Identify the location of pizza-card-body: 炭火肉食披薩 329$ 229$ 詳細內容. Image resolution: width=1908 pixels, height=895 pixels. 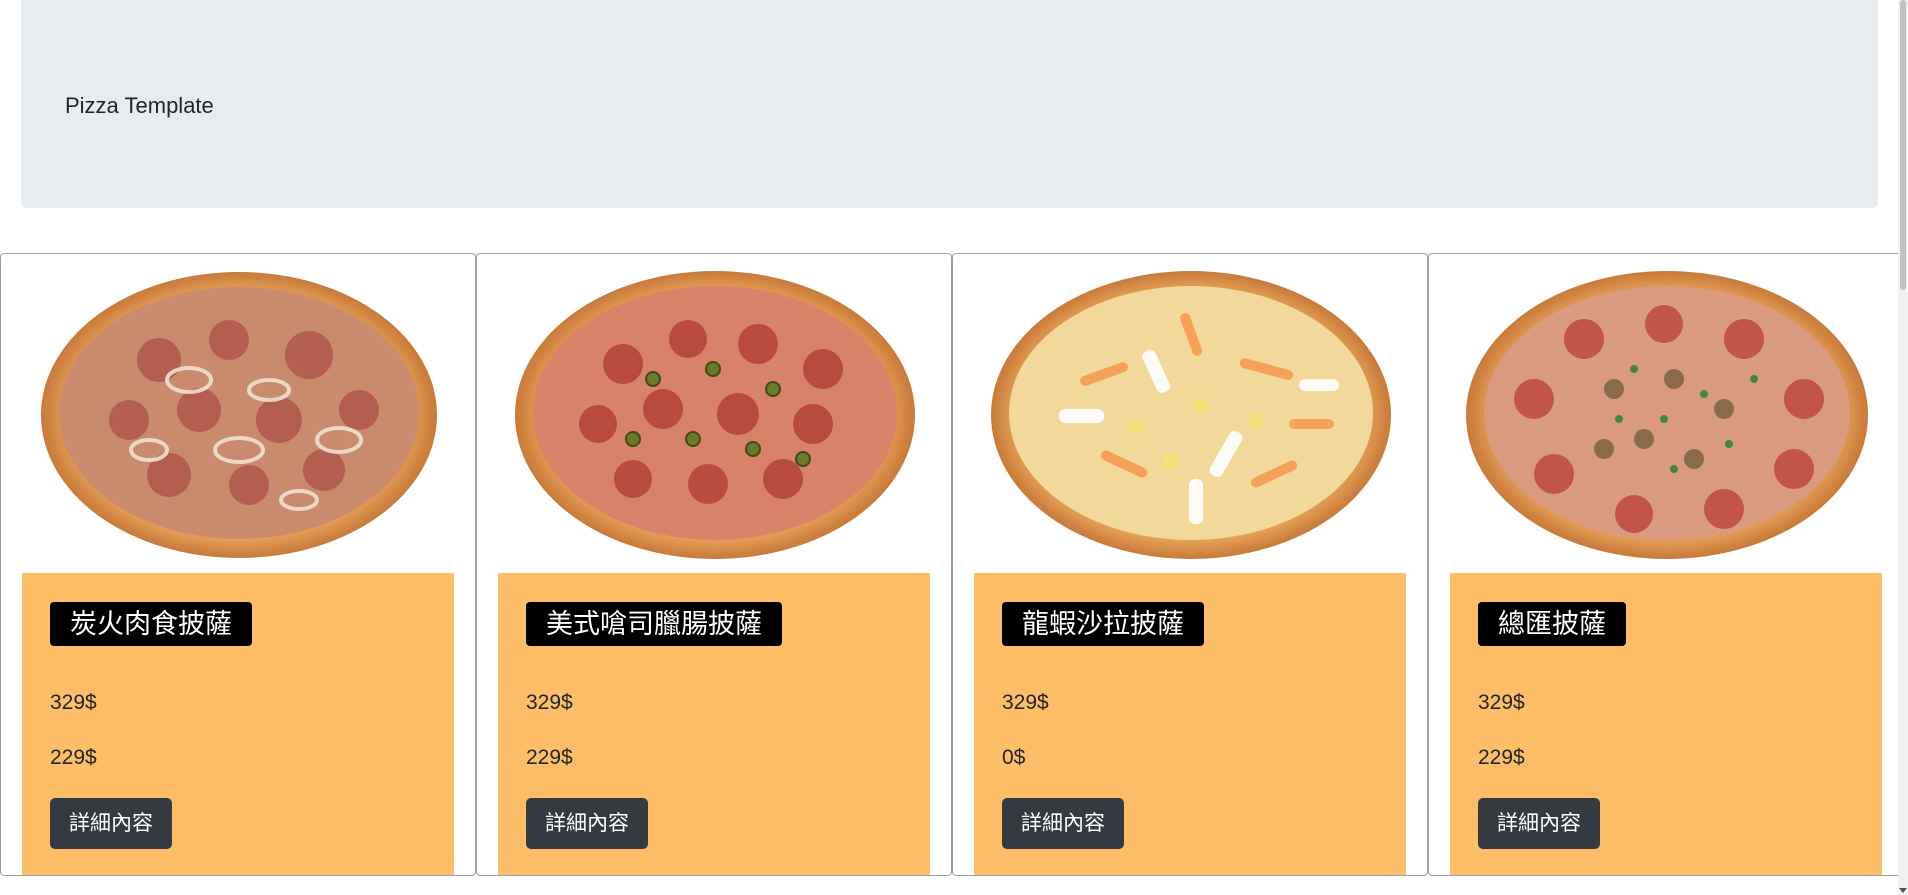
(238, 724).